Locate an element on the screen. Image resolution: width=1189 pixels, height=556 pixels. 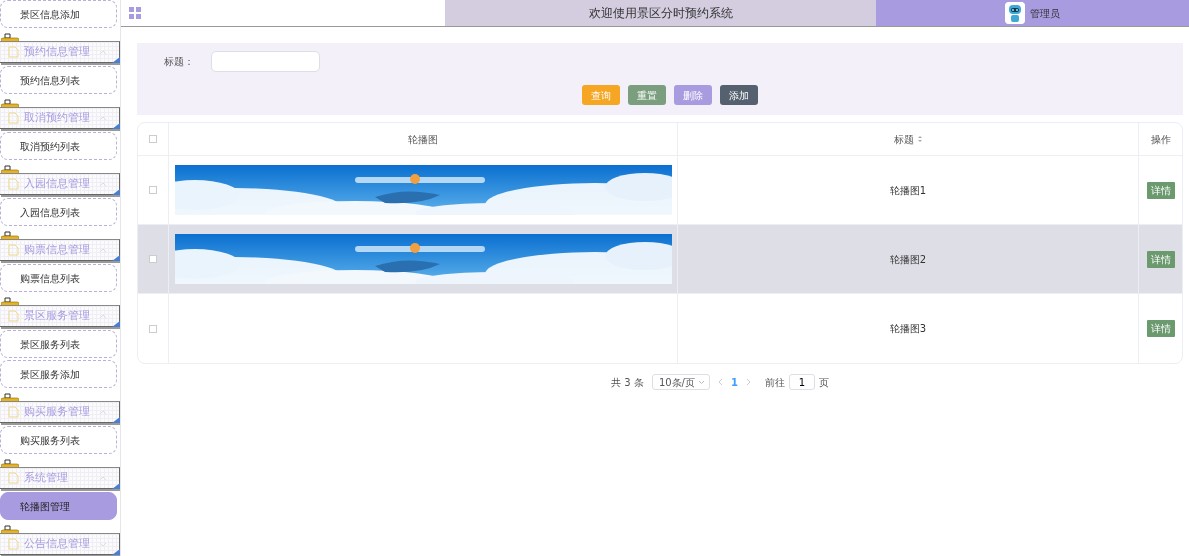
table-cell-text: 轮播图2 is located at coordinates (908, 259).